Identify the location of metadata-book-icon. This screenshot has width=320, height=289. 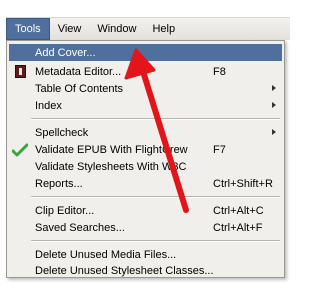
(20, 71).